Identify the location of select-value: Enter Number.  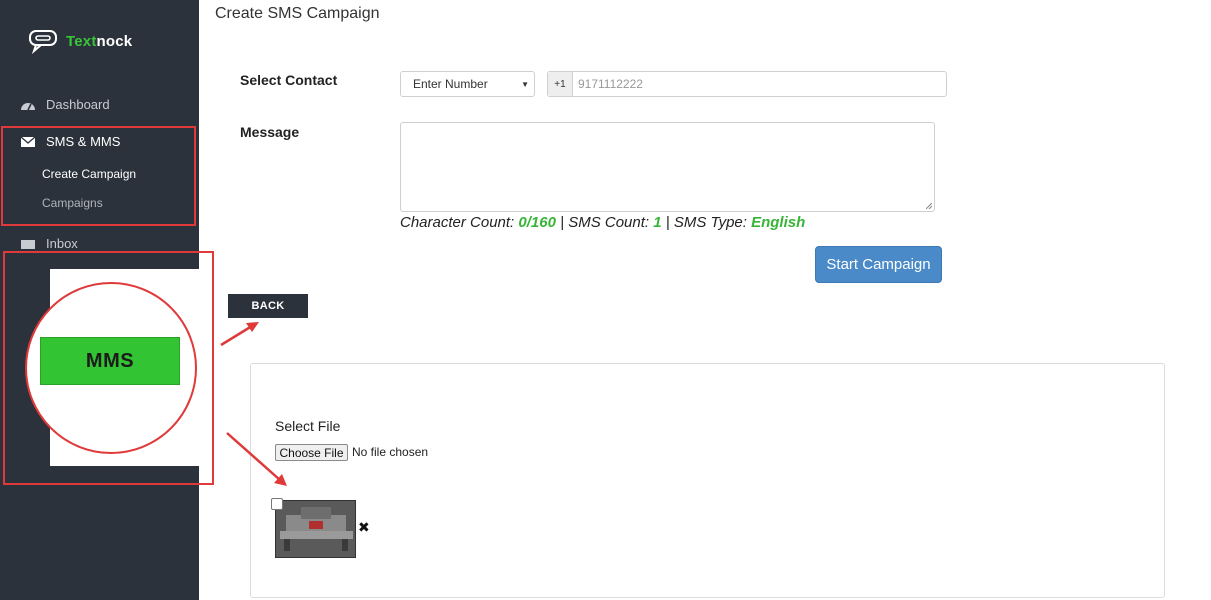
(450, 84).